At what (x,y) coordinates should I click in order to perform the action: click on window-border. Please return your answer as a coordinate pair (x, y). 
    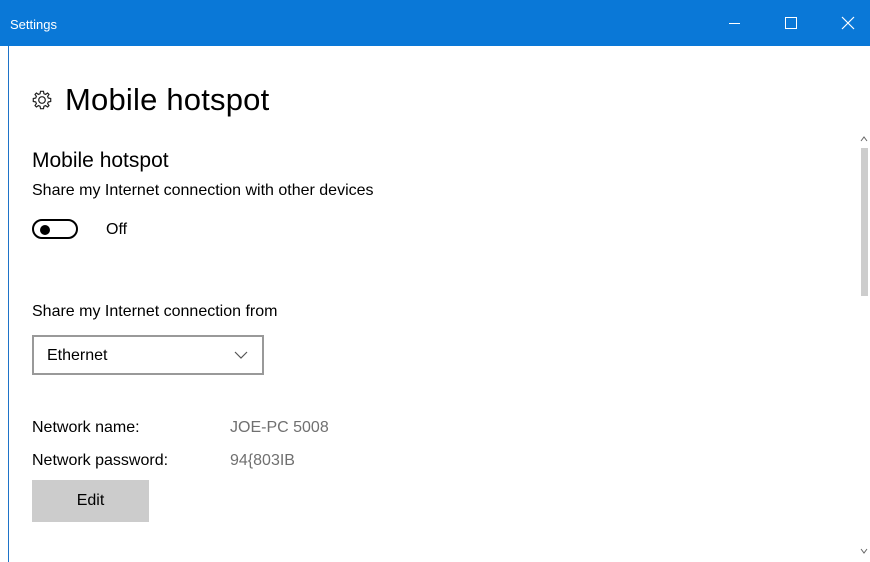
    Looking at the image, I should click on (4, 304).